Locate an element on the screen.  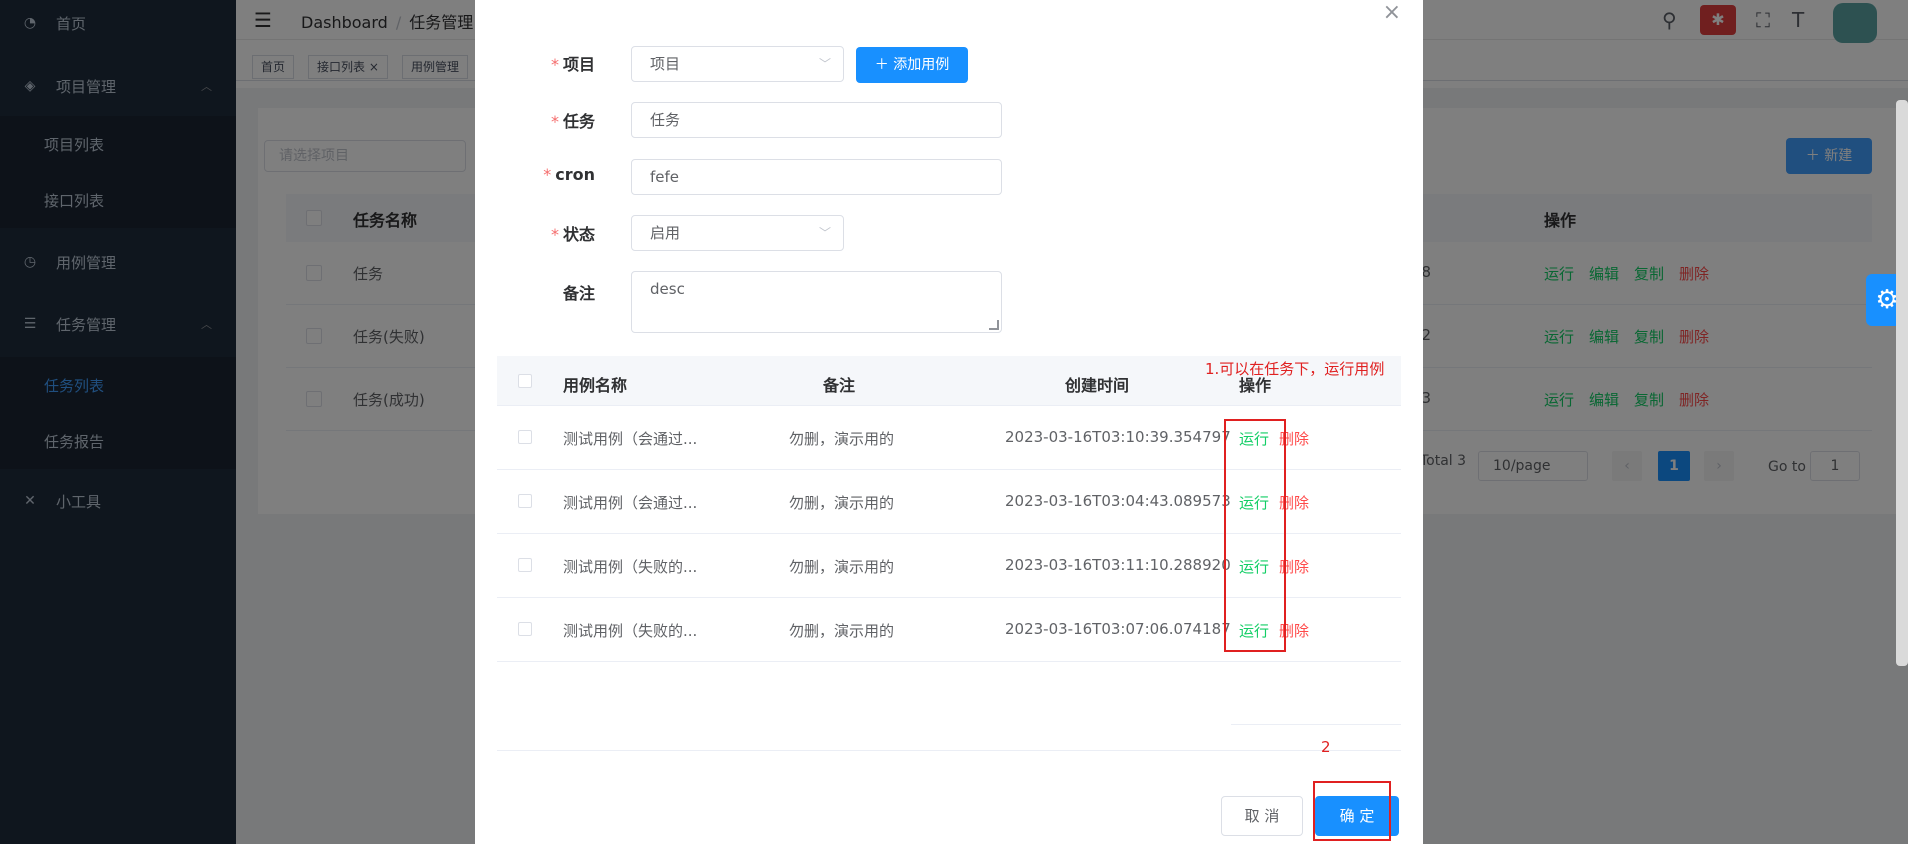
remark-textarea: desc is located at coordinates (816, 302).